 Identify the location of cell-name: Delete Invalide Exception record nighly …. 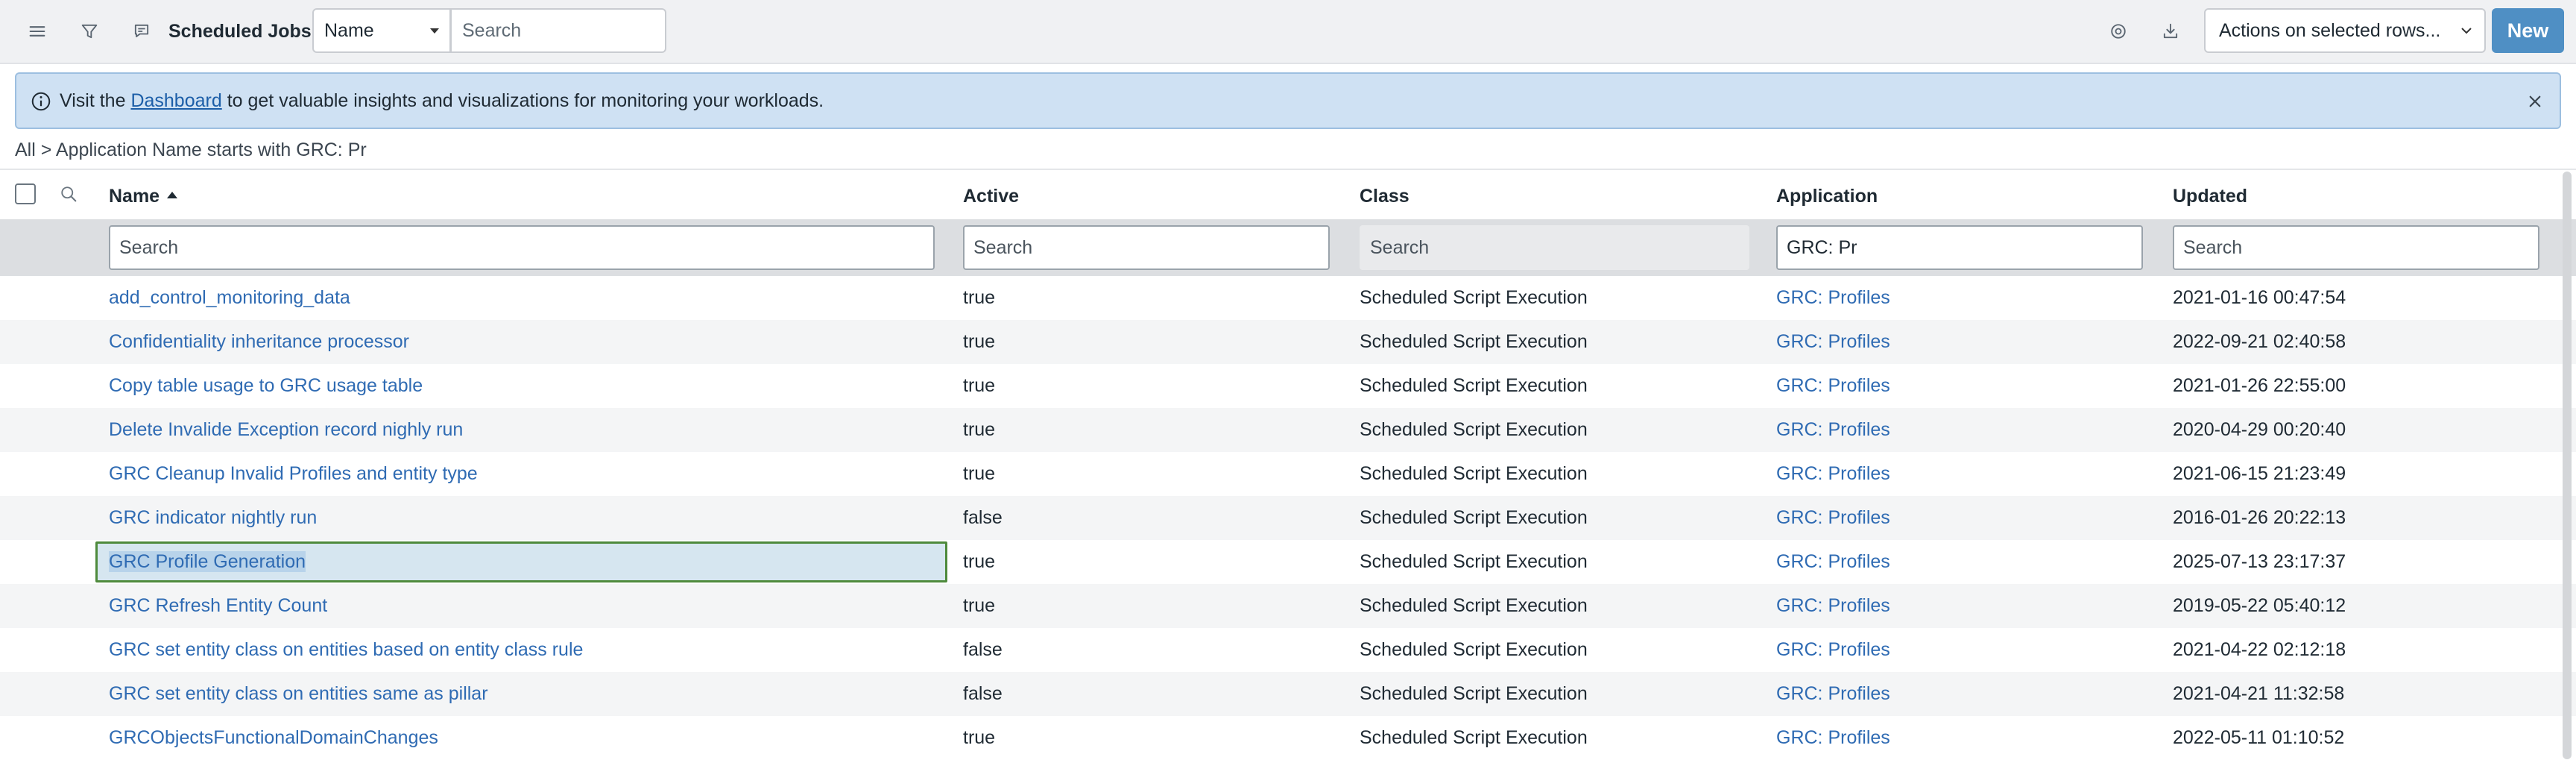
(286, 430).